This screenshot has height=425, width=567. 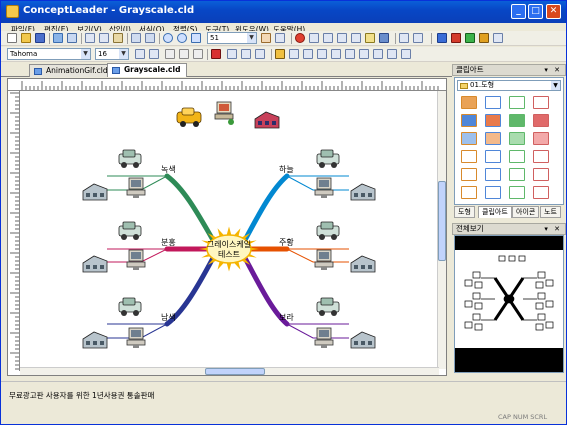 I want to click on undo-icon, so click(x=136, y=38).